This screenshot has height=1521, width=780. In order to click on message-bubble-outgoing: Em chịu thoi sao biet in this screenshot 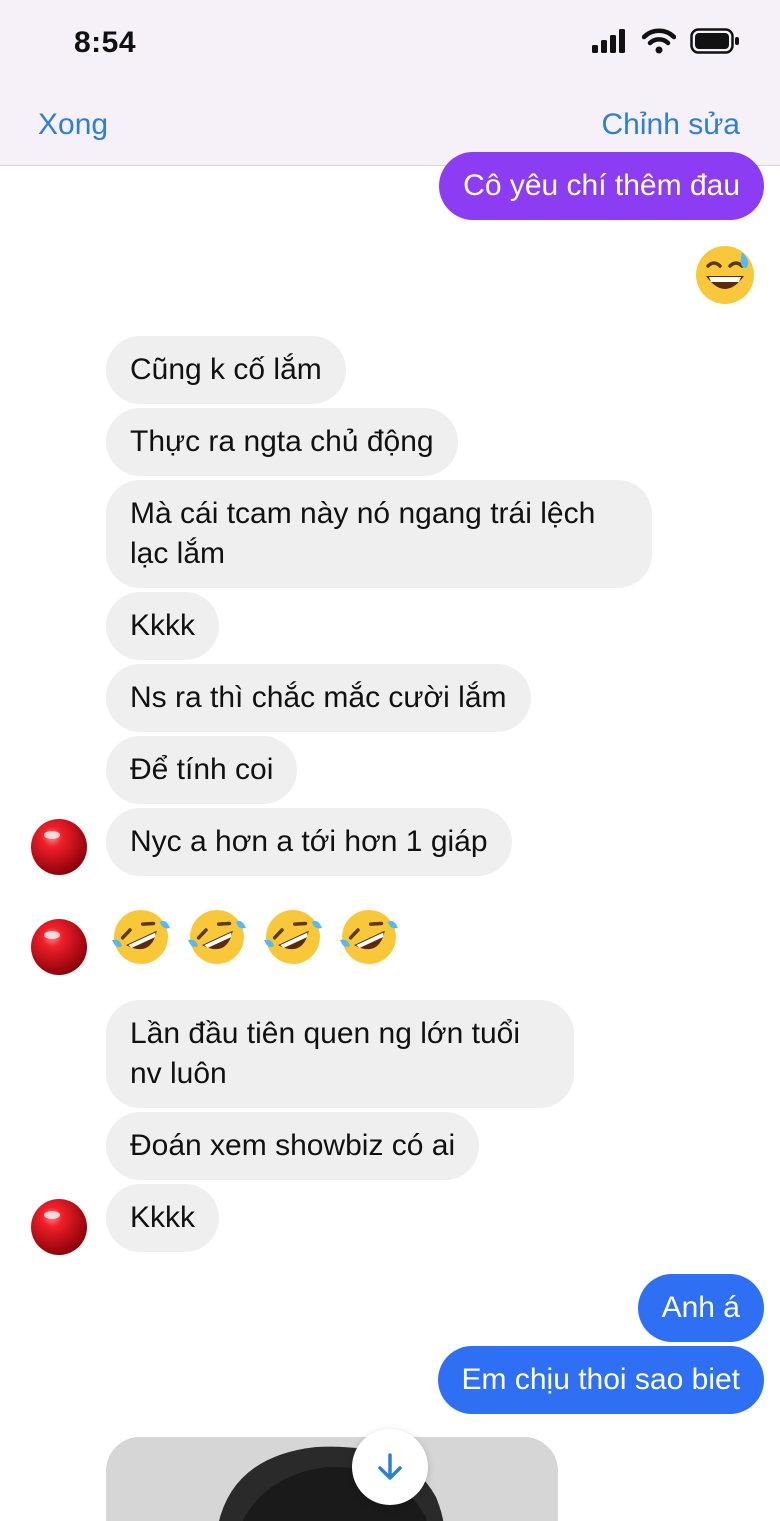, I will do `click(600, 1380)`.